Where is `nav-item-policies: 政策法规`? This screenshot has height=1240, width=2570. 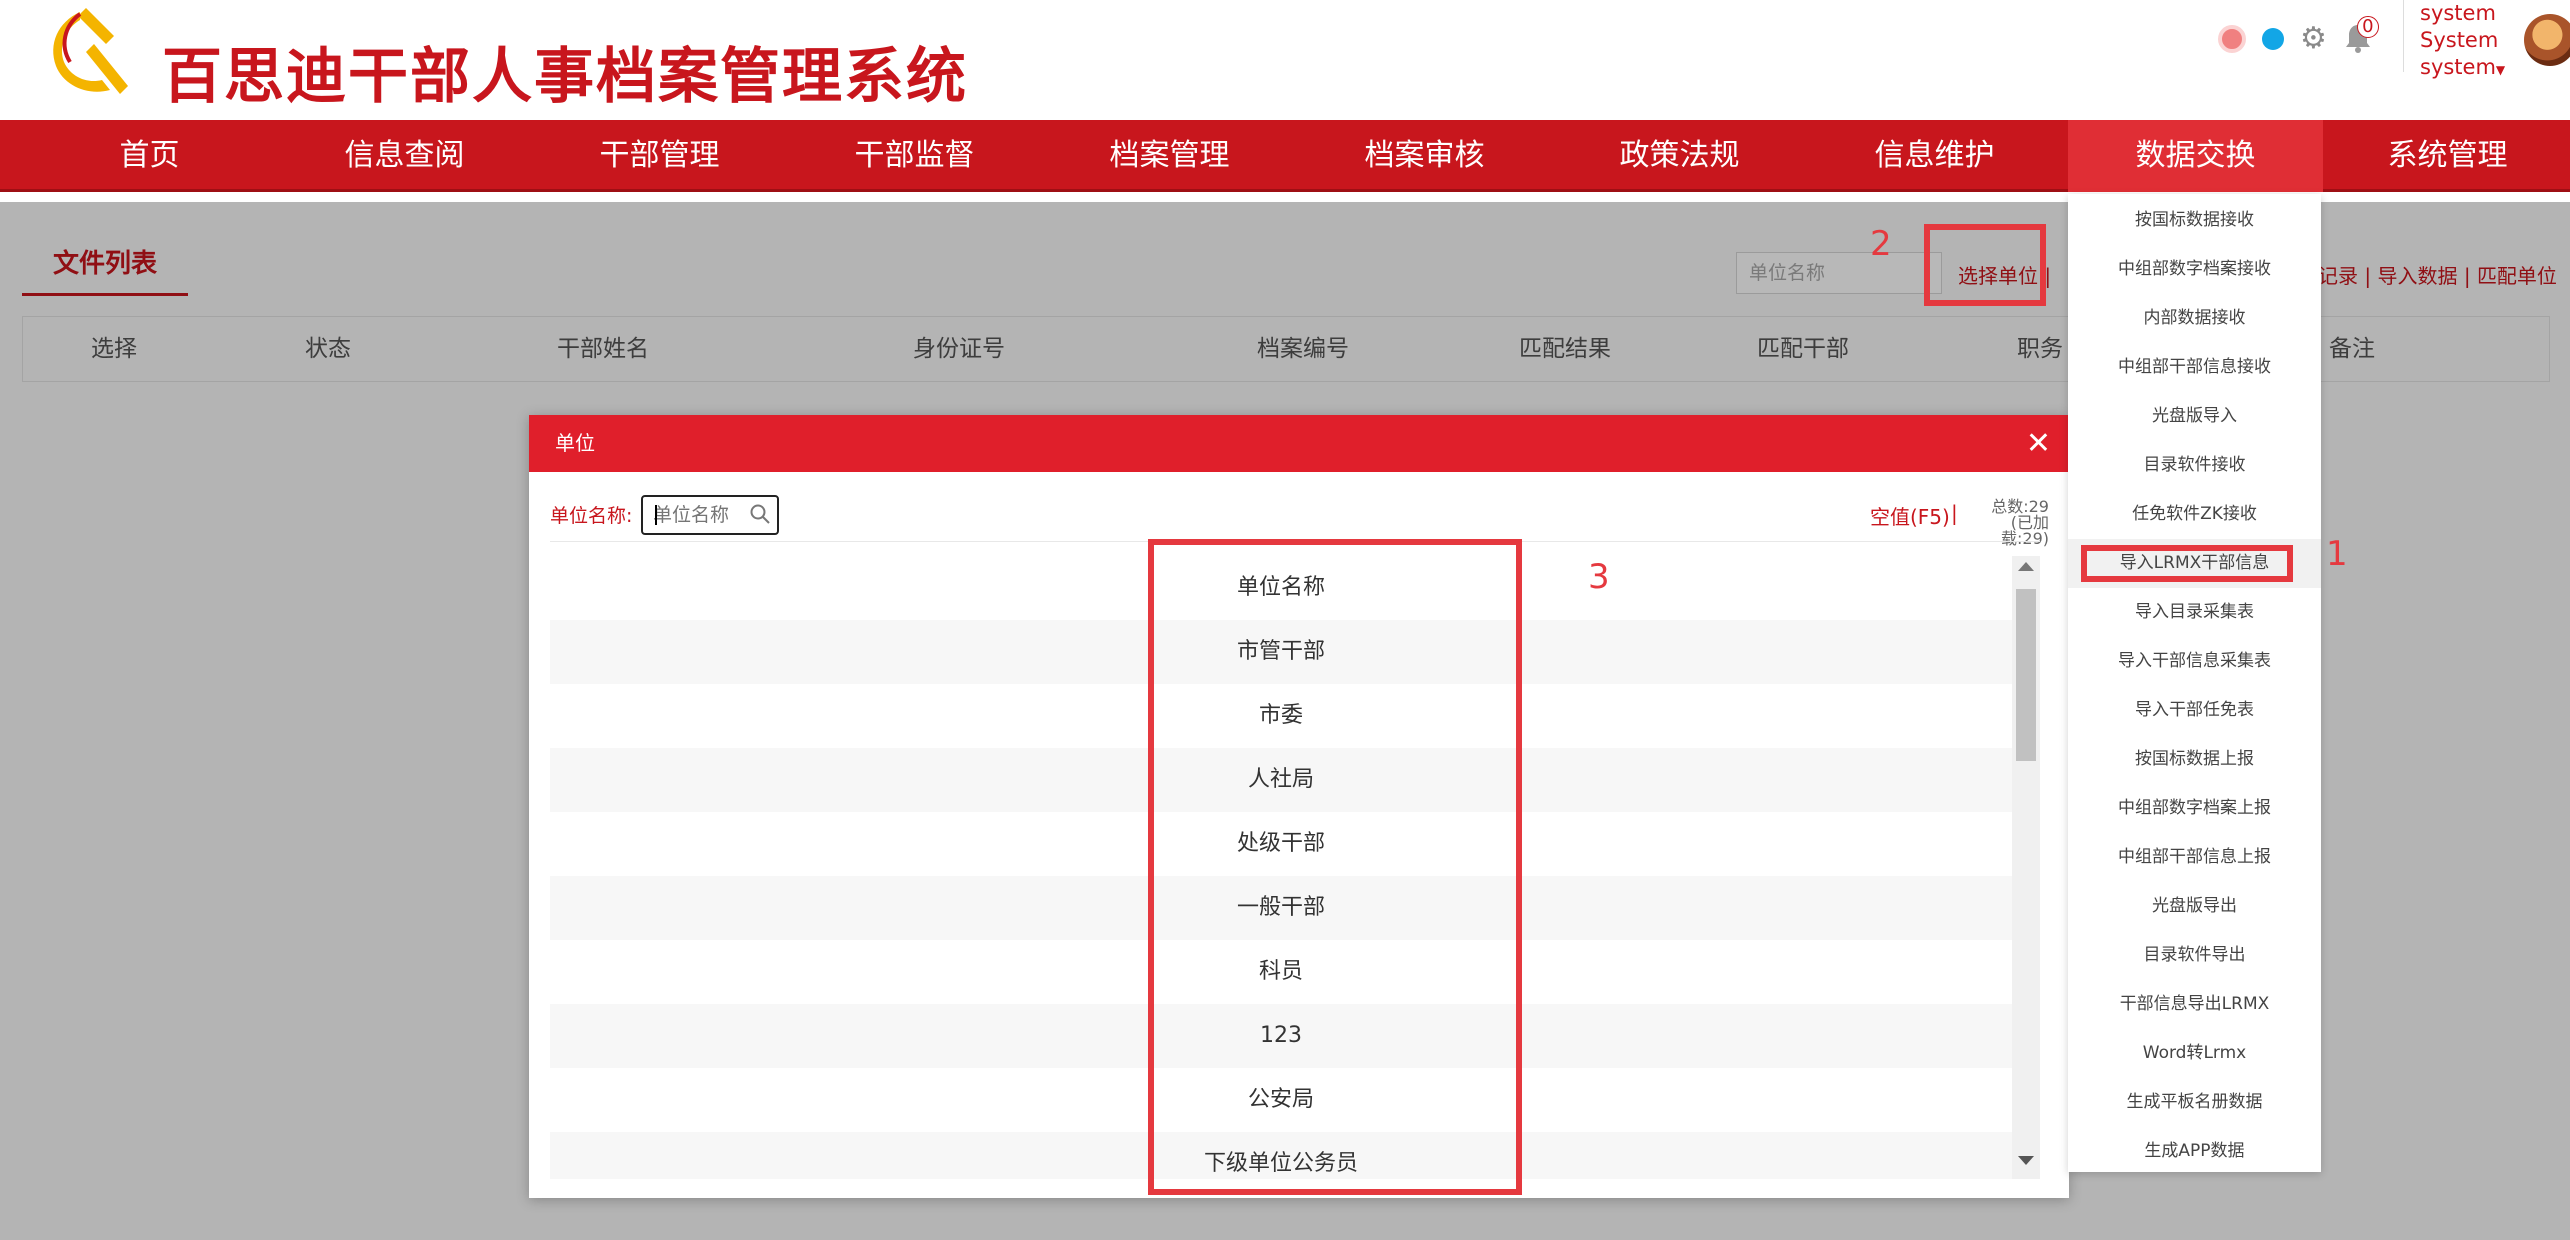
nav-item-policies: 政策法规 is located at coordinates (1679, 156).